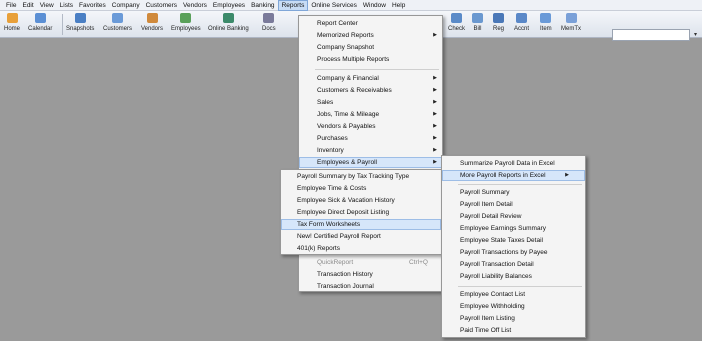 This screenshot has width=702, height=341. Describe the element at coordinates (361, 188) in the screenshot. I see `menu-item-employee-time-costs: Employee Time & Costs` at that location.